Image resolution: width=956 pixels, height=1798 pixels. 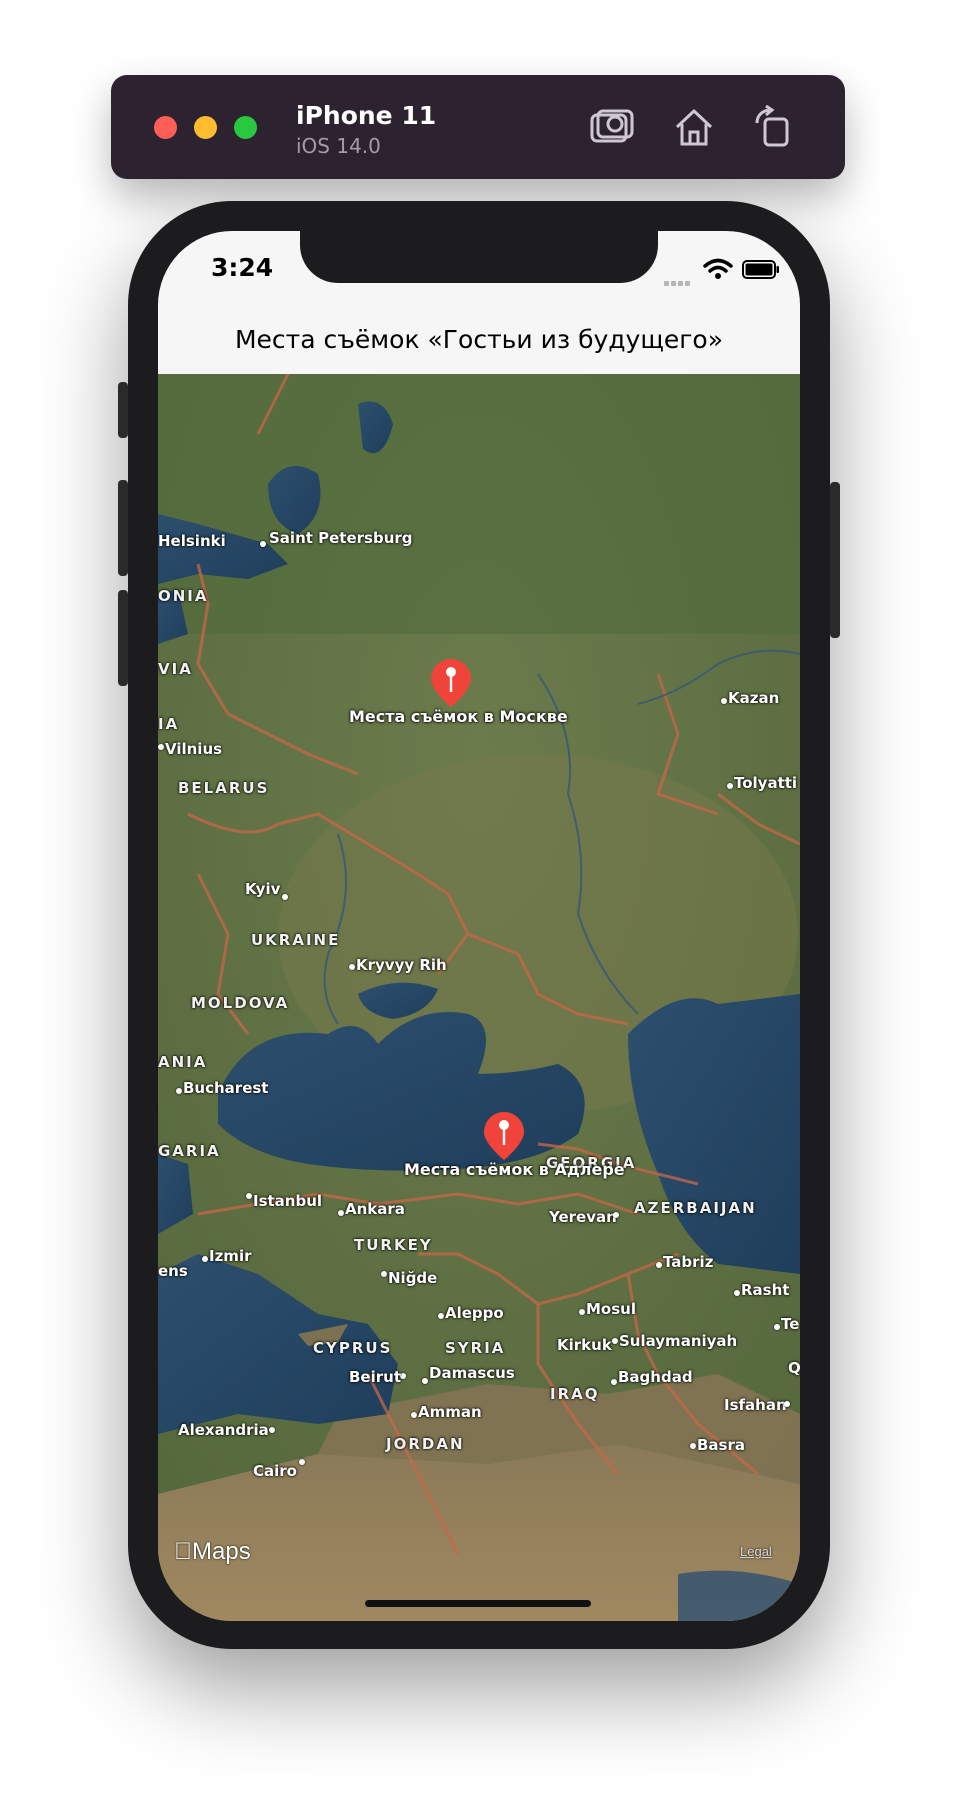 What do you see at coordinates (794, 1368) in the screenshot?
I see `city-label-qom: Qom` at bounding box center [794, 1368].